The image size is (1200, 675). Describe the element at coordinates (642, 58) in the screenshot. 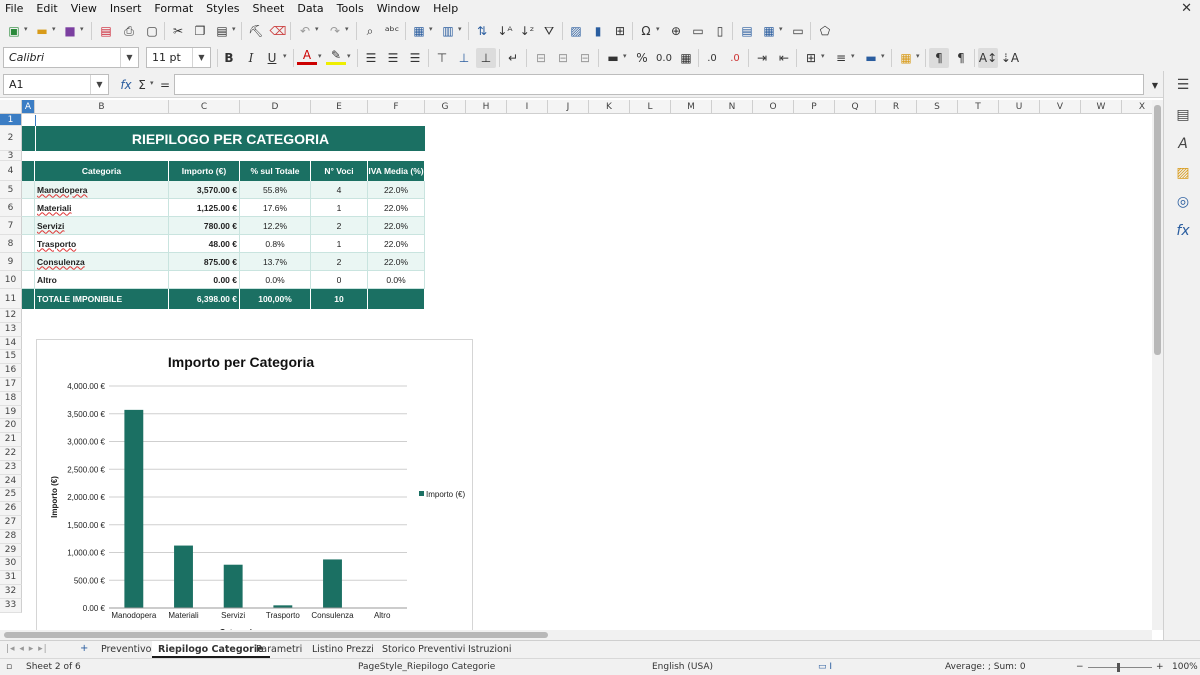

I see `percent-format-icon: %` at that location.